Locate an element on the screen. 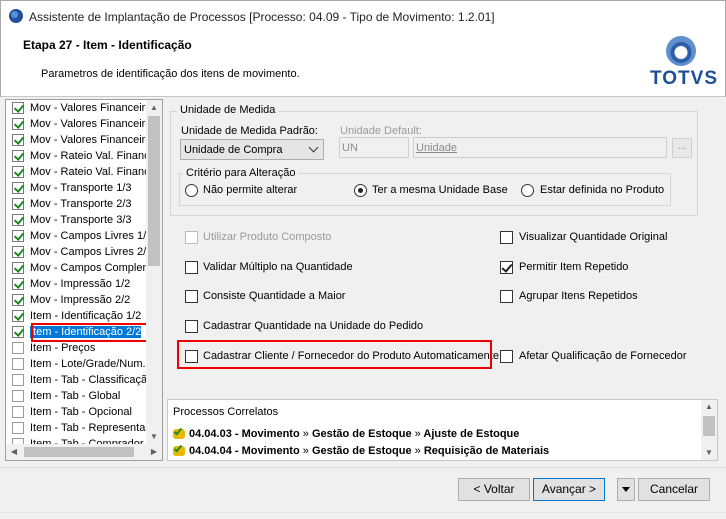  hscroll-thumb is located at coordinates (79, 452).